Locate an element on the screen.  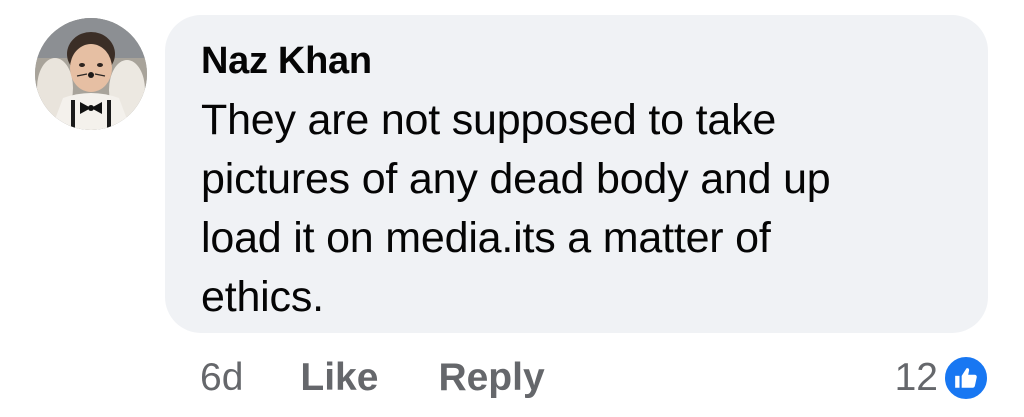
reaction-count: 12 is located at coordinates (916, 377).